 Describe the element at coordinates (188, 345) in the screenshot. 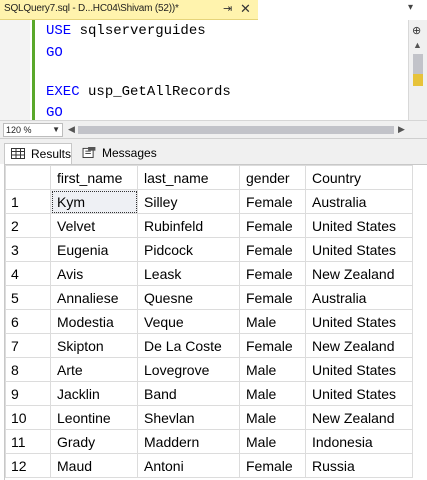

I see `cell-last-name: De La Coste` at that location.